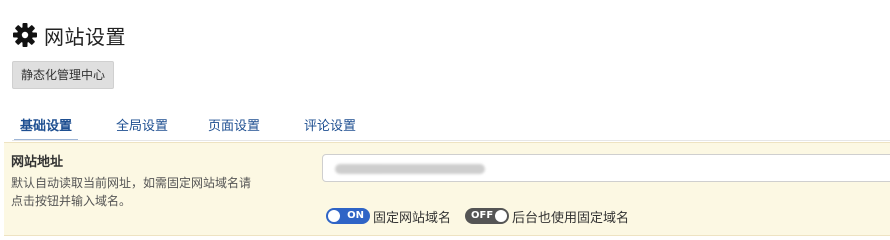 This screenshot has height=240, width=890. I want to click on fixed-domain-toggle: ON, so click(348, 216).